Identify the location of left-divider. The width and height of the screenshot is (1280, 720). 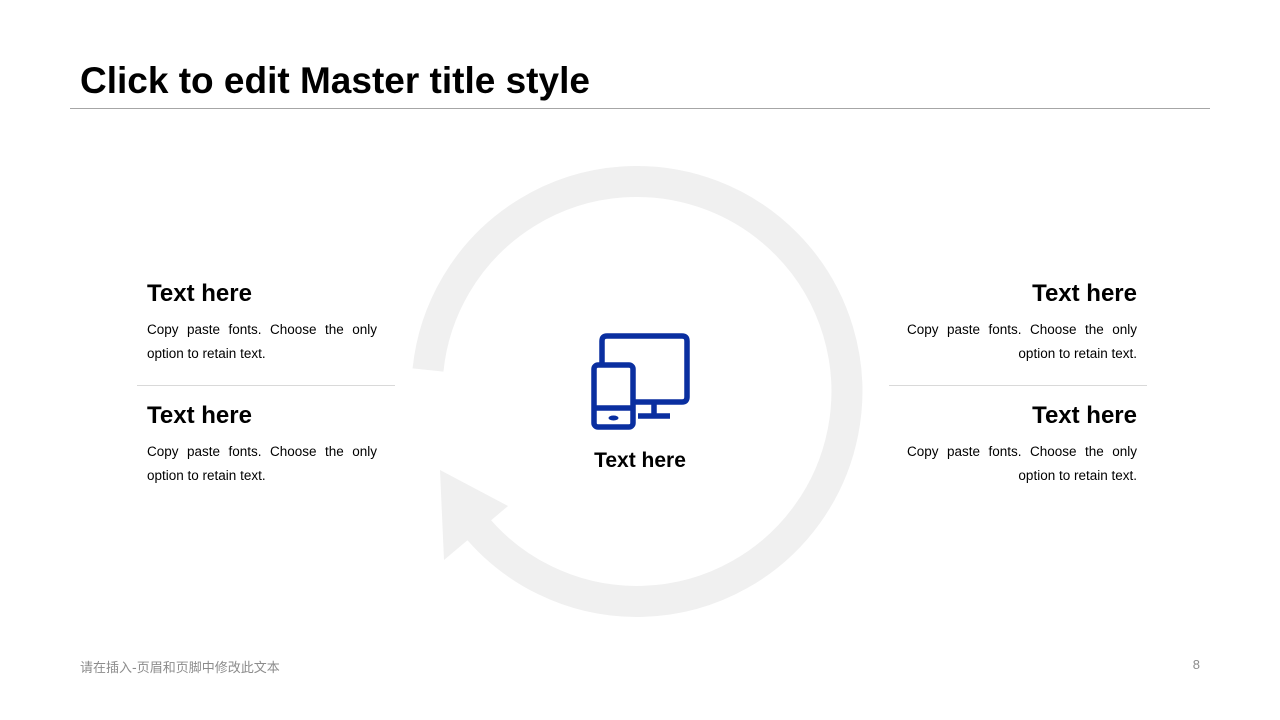
(266, 385).